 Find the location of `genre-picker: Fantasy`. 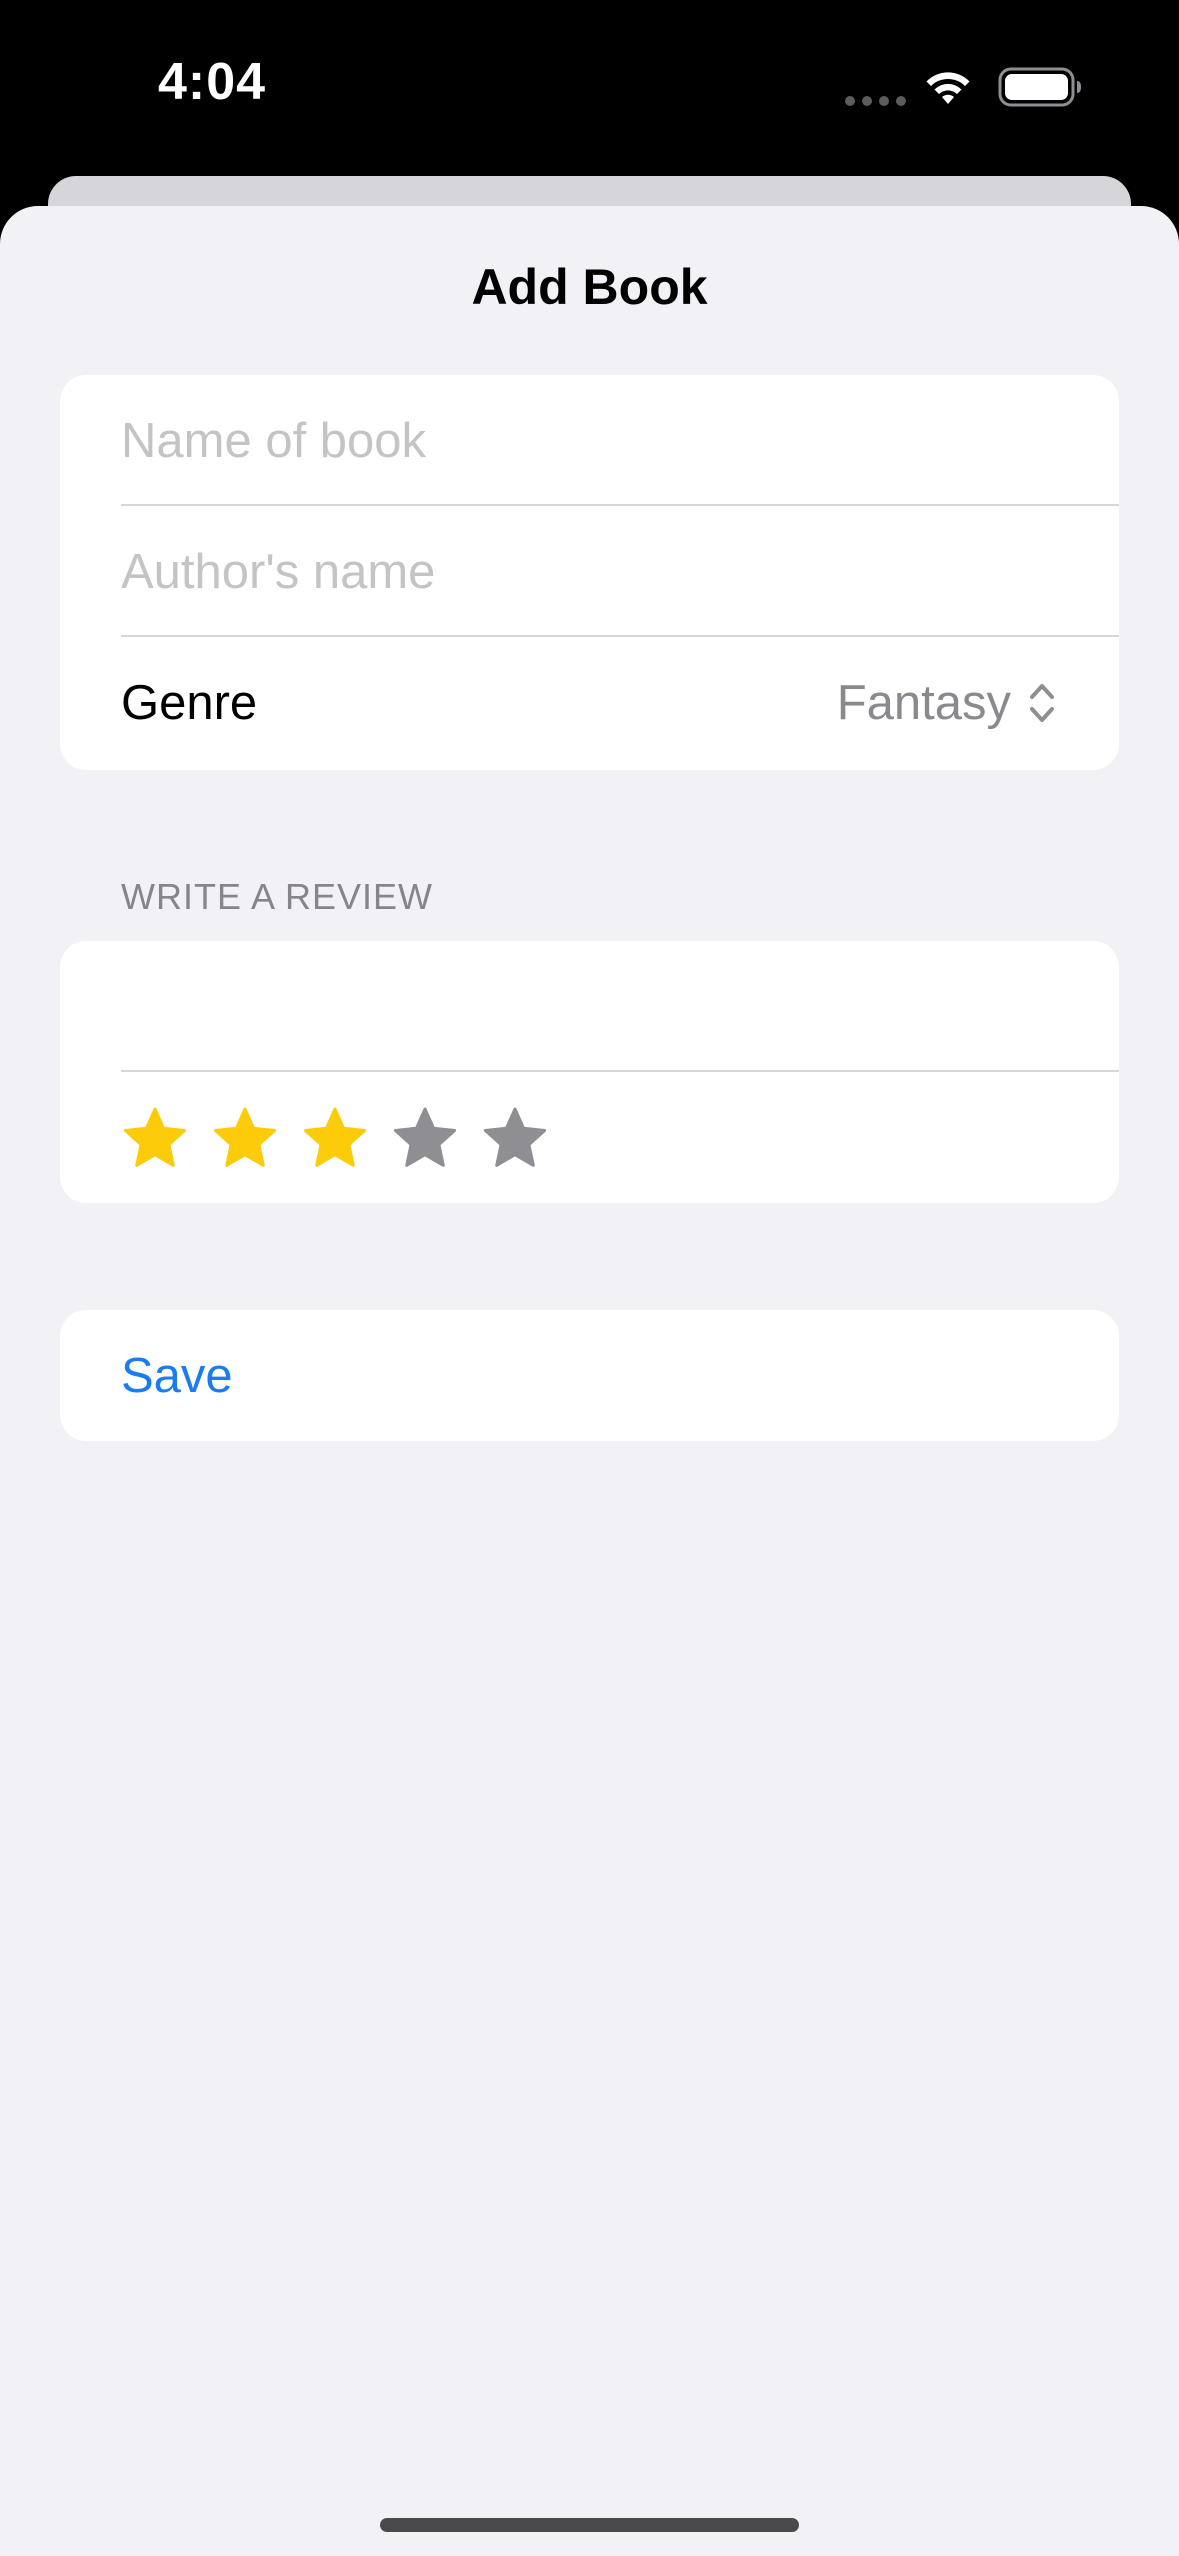

genre-picker: Fantasy is located at coordinates (947, 703).